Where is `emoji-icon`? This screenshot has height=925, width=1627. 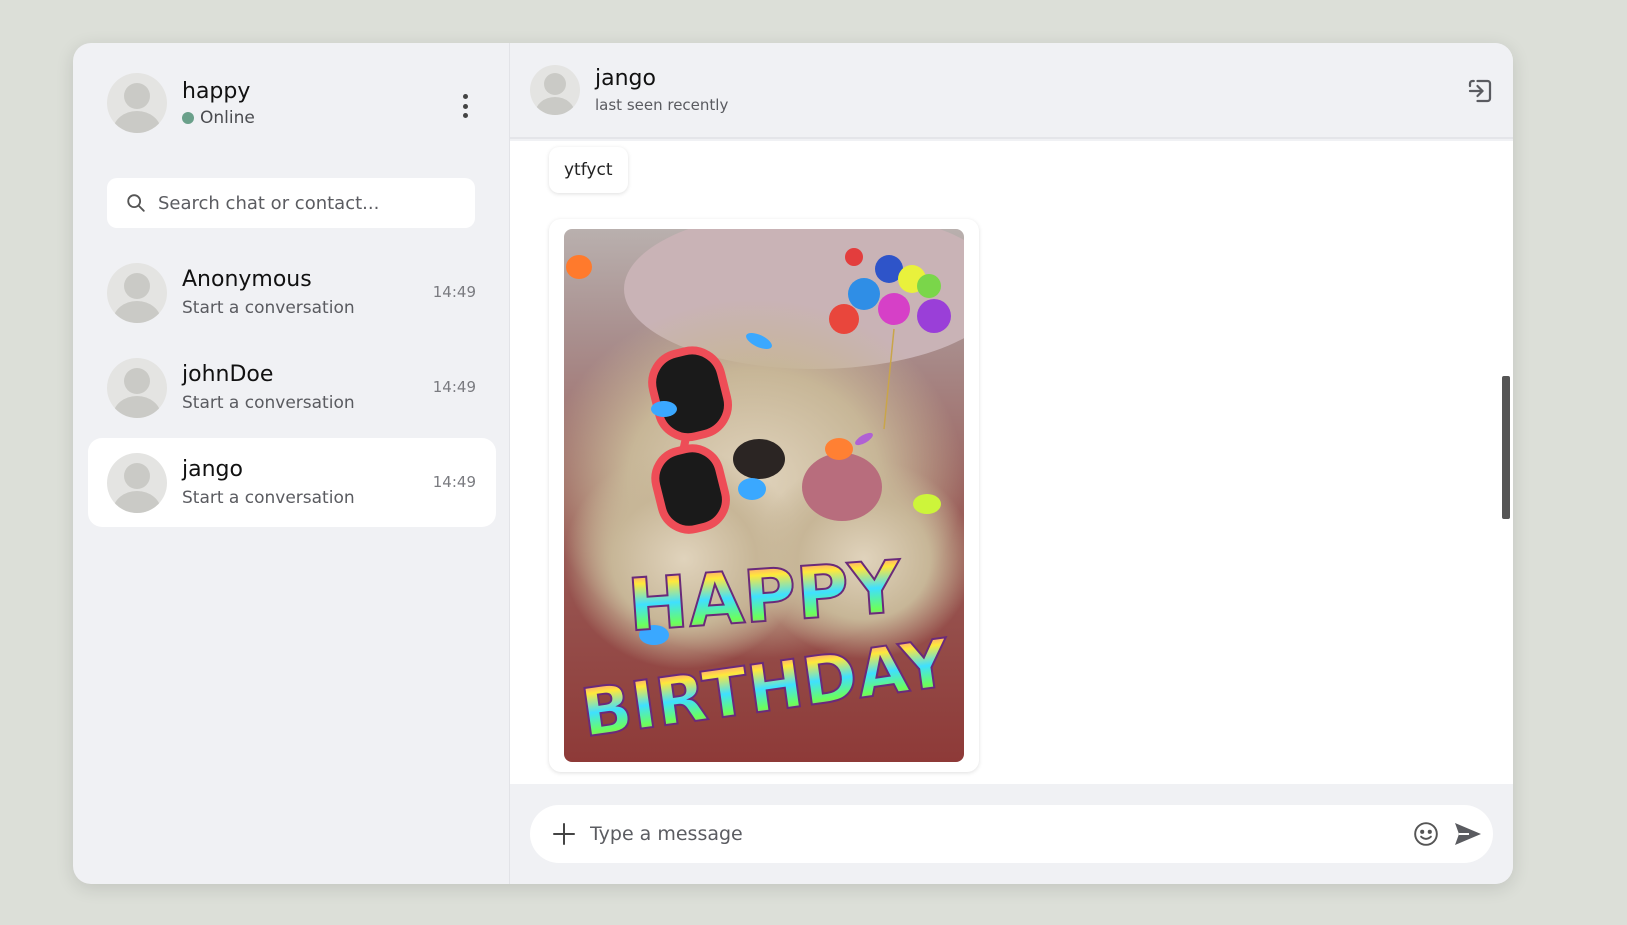 emoji-icon is located at coordinates (1426, 834).